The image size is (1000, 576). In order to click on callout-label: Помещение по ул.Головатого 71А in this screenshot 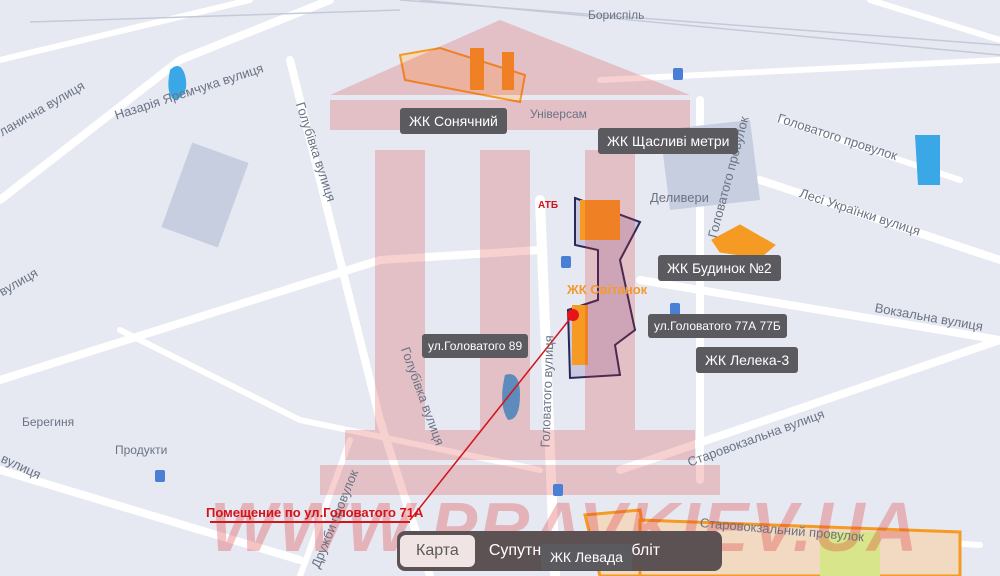, I will do `click(315, 512)`.